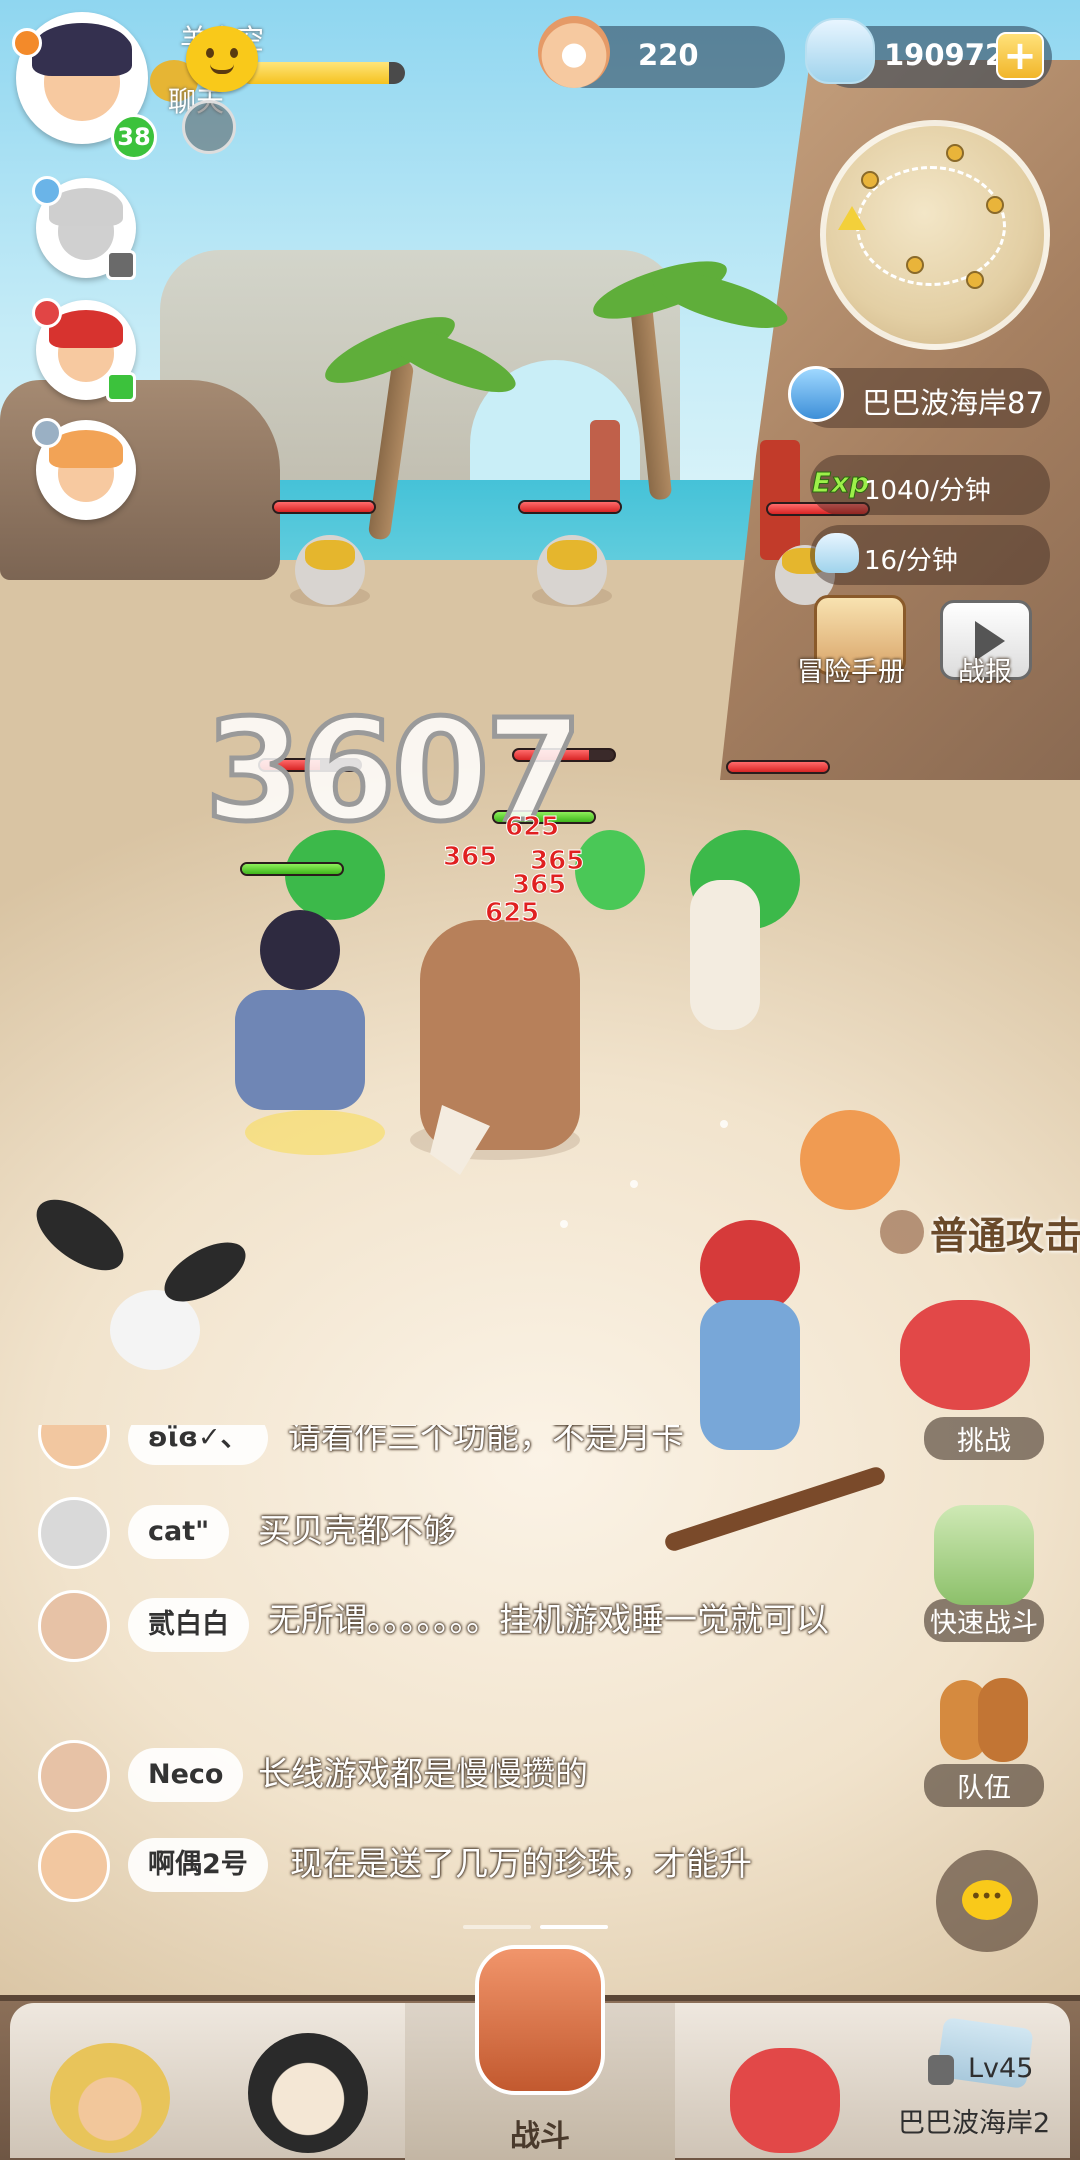 Image resolution: width=1080 pixels, height=2160 pixels. I want to click on challenge-button: 挑战, so click(984, 1402).